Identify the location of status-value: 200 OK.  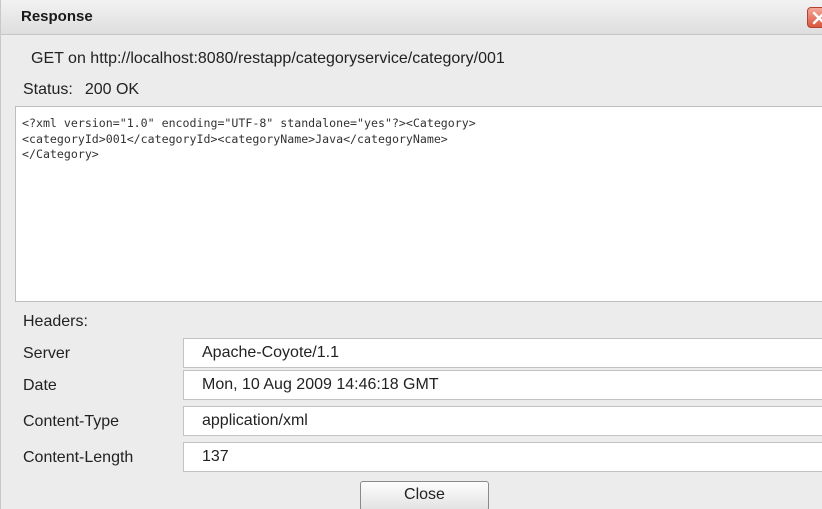
(112, 89).